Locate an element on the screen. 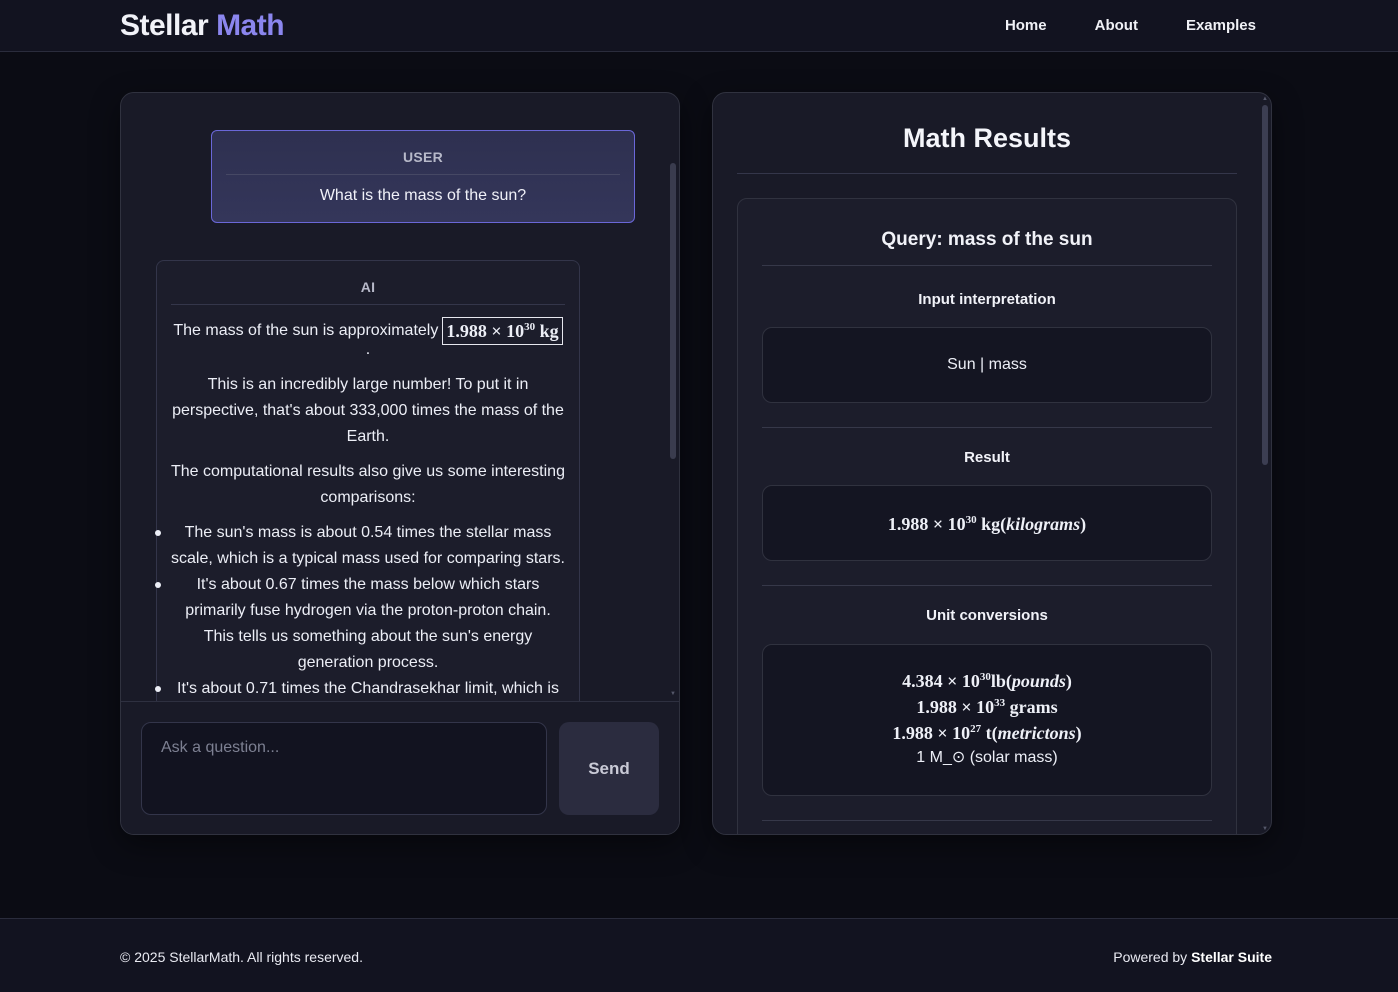  copyright-text: © 2025 StellarMath. All rights reserved. is located at coordinates (241, 957).